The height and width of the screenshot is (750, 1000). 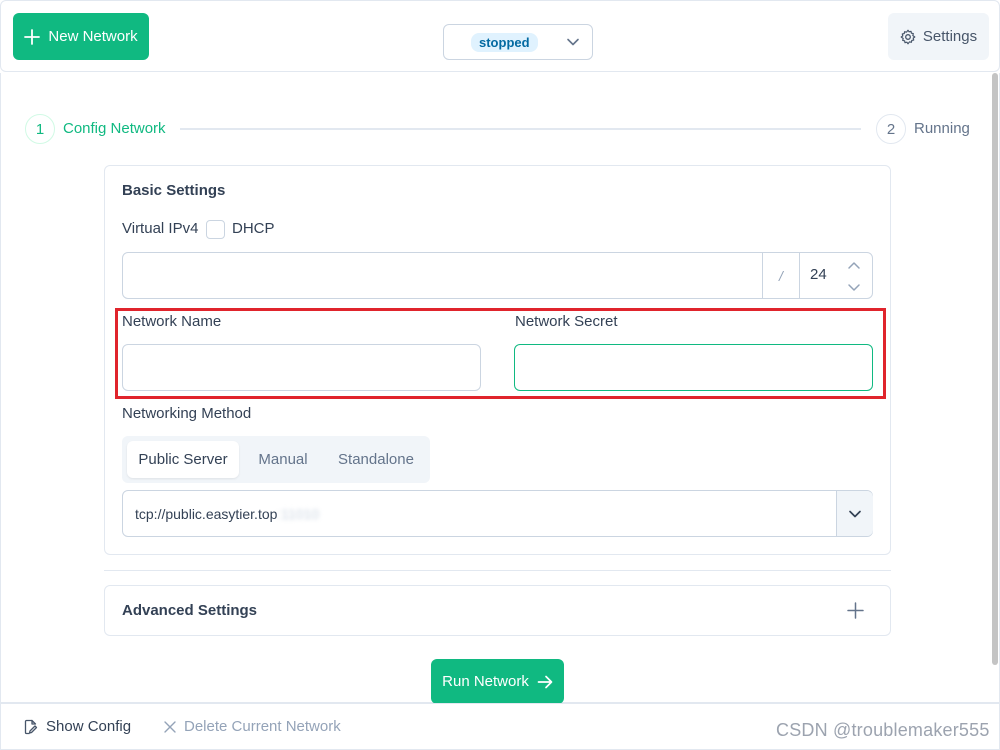 I want to click on show-config-label: Show Config, so click(x=89, y=726).